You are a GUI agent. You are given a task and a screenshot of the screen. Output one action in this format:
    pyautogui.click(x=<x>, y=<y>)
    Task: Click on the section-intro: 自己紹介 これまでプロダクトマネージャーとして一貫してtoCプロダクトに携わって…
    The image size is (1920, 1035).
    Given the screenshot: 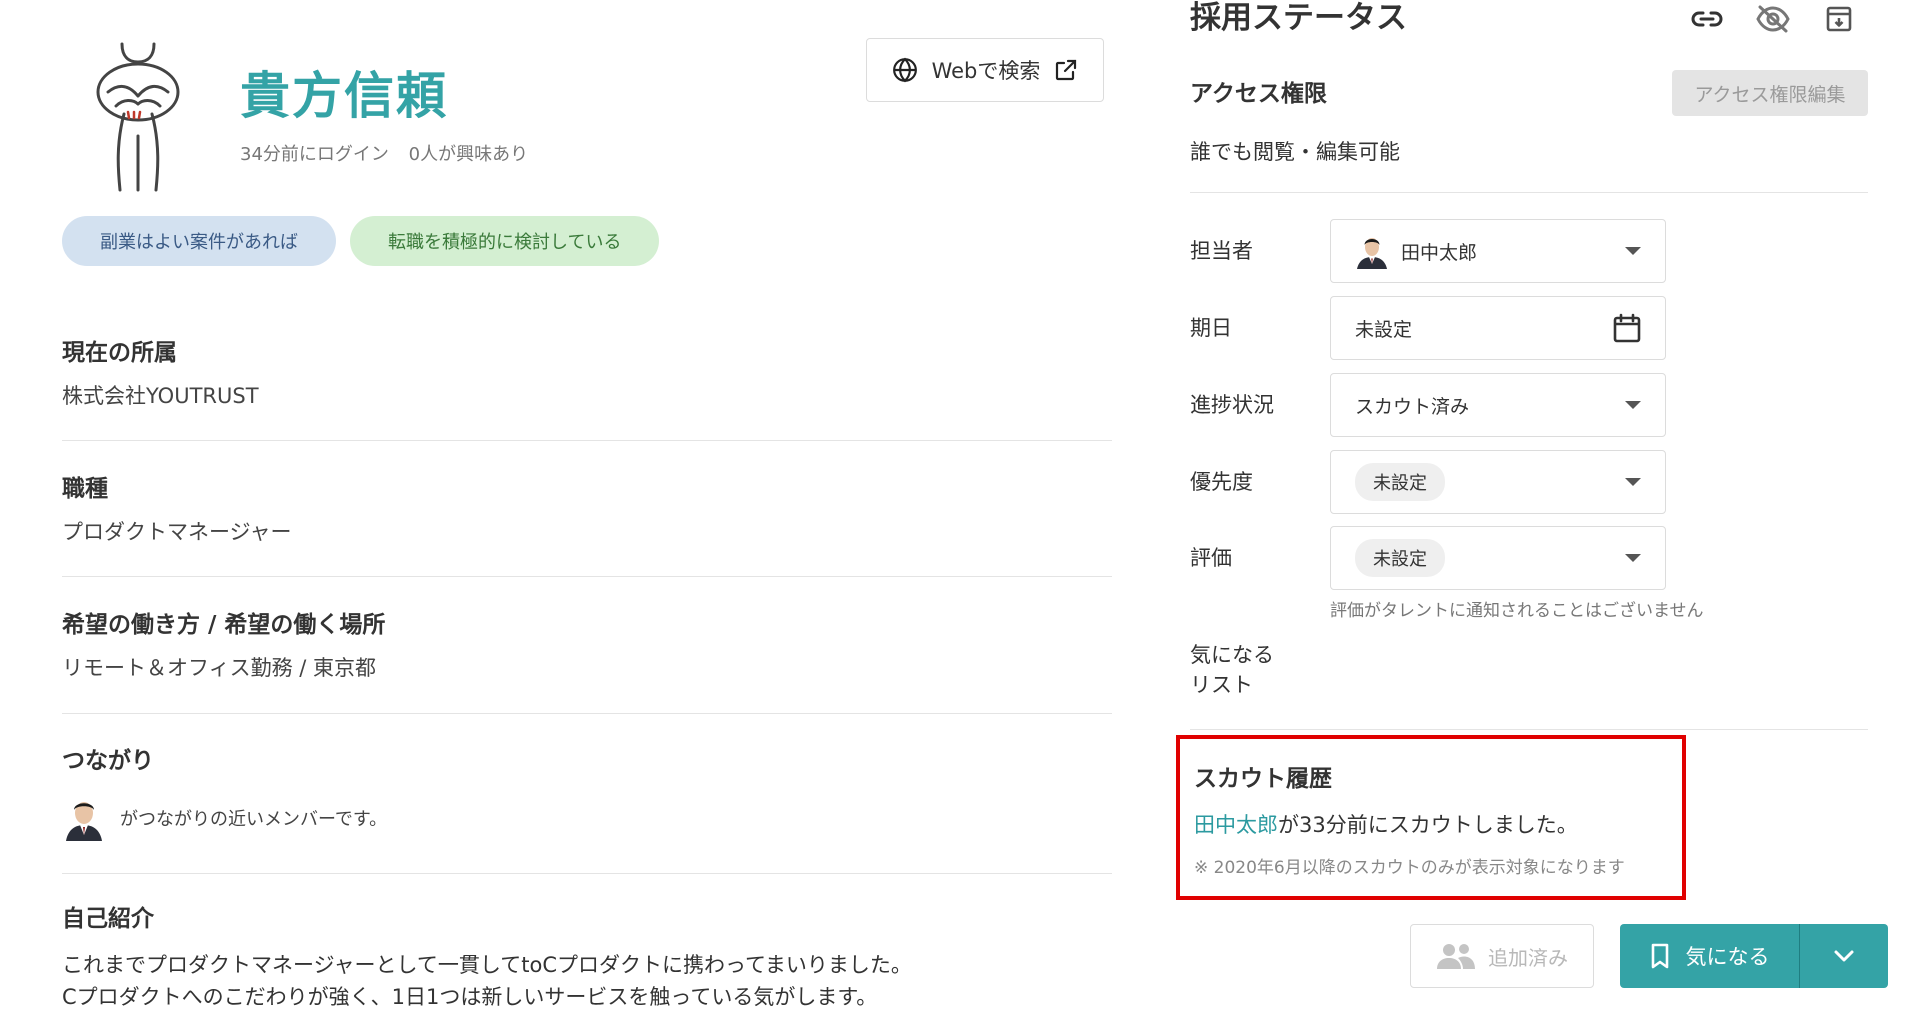 What is the action you would take?
    pyautogui.click(x=587, y=958)
    